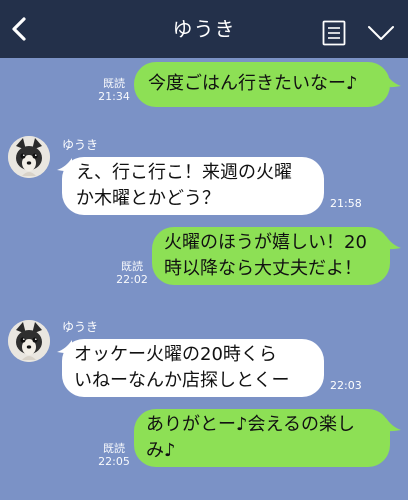 The image size is (408, 500). What do you see at coordinates (346, 203) in the screenshot?
I see `message-time: 21:58` at bounding box center [346, 203].